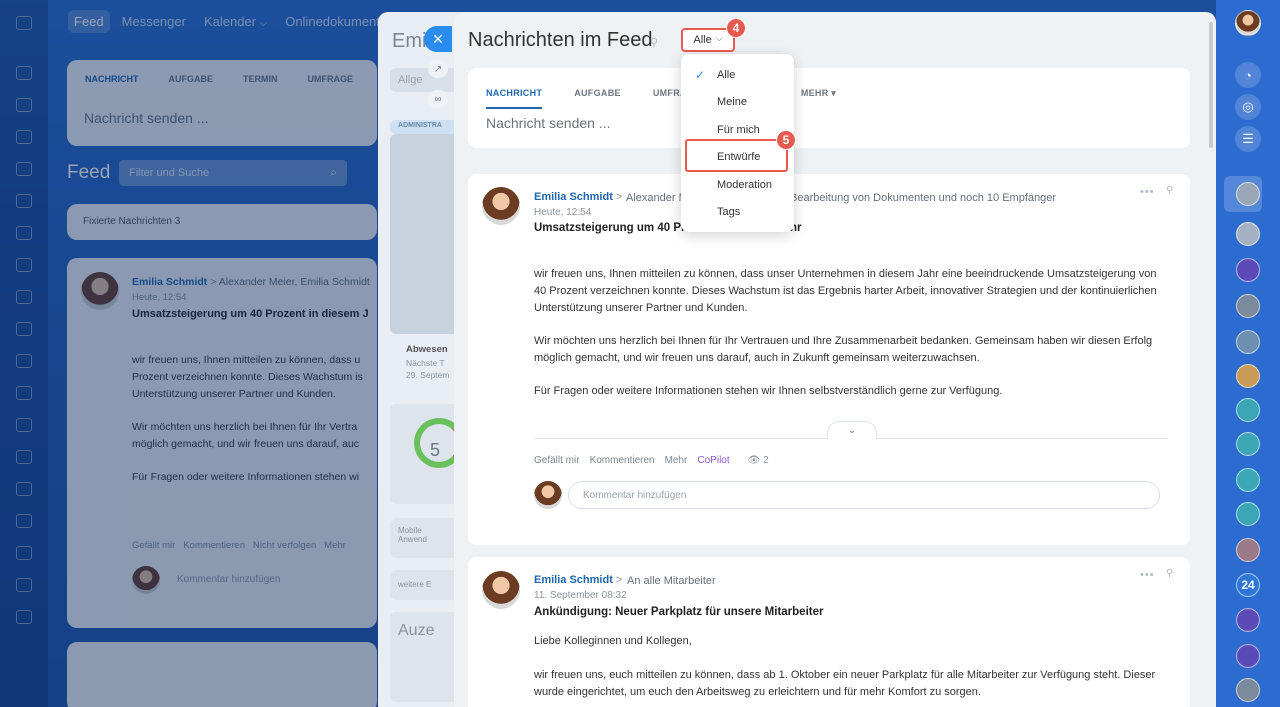 Image resolution: width=1280 pixels, height=707 pixels. Describe the element at coordinates (416, 630) in the screenshot. I see `awards-card-label: Auze` at that location.